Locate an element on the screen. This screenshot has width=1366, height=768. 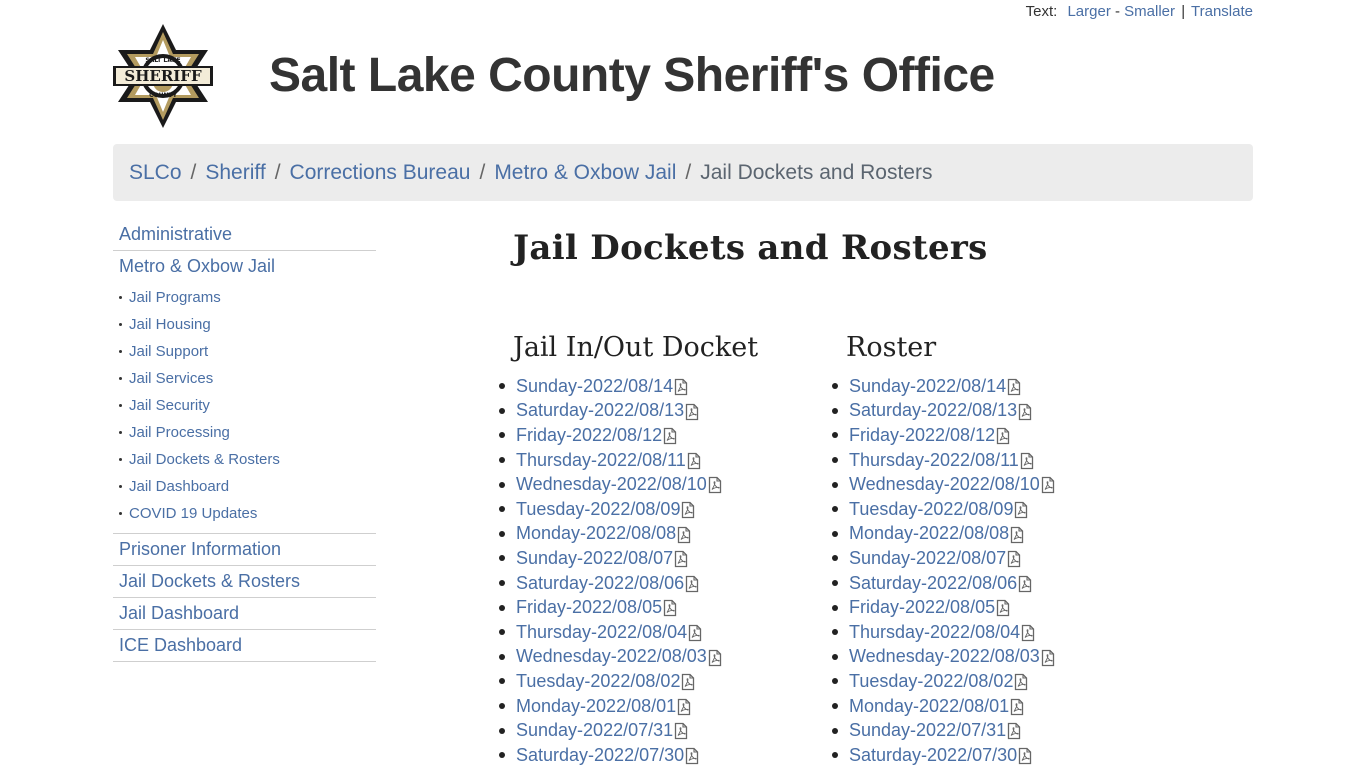
roster-list-item: Saturday-2022/08/13 is located at coordinates (943, 411).